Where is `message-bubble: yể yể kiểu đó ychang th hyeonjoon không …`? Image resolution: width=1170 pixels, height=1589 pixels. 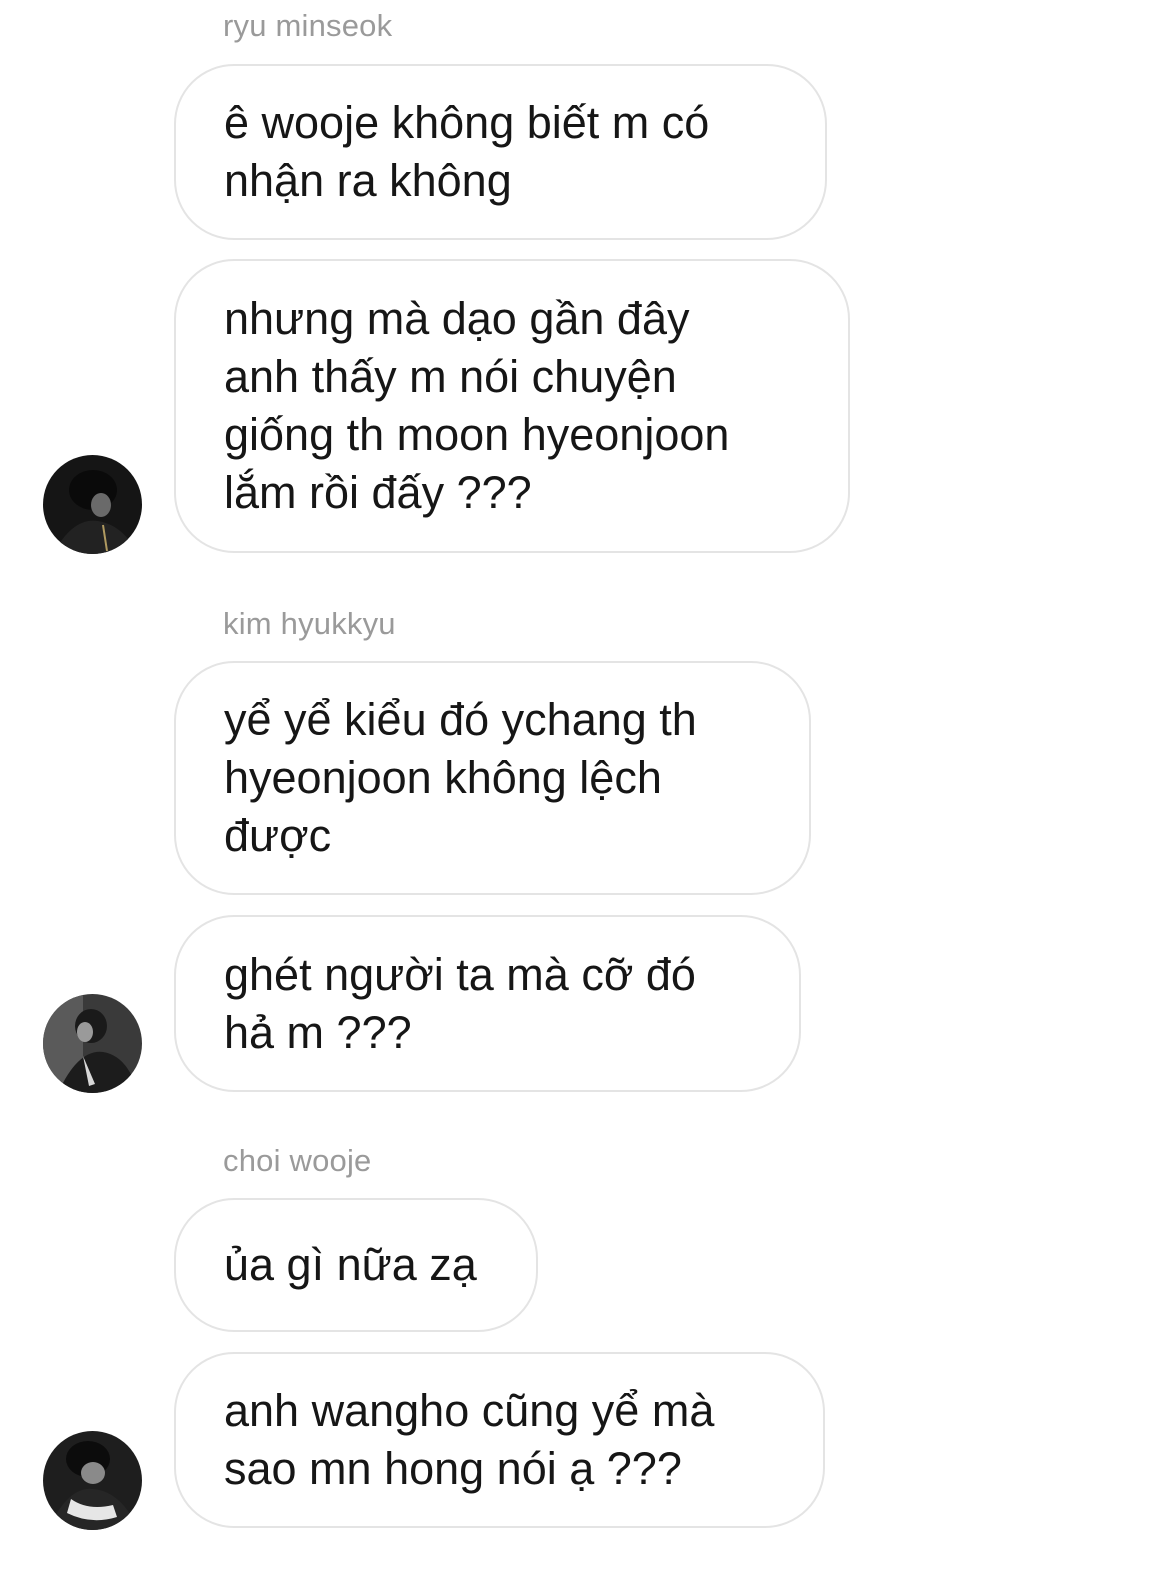
message-bubble: yể yể kiểu đó ychang th hyeonjoon không … is located at coordinates (492, 778).